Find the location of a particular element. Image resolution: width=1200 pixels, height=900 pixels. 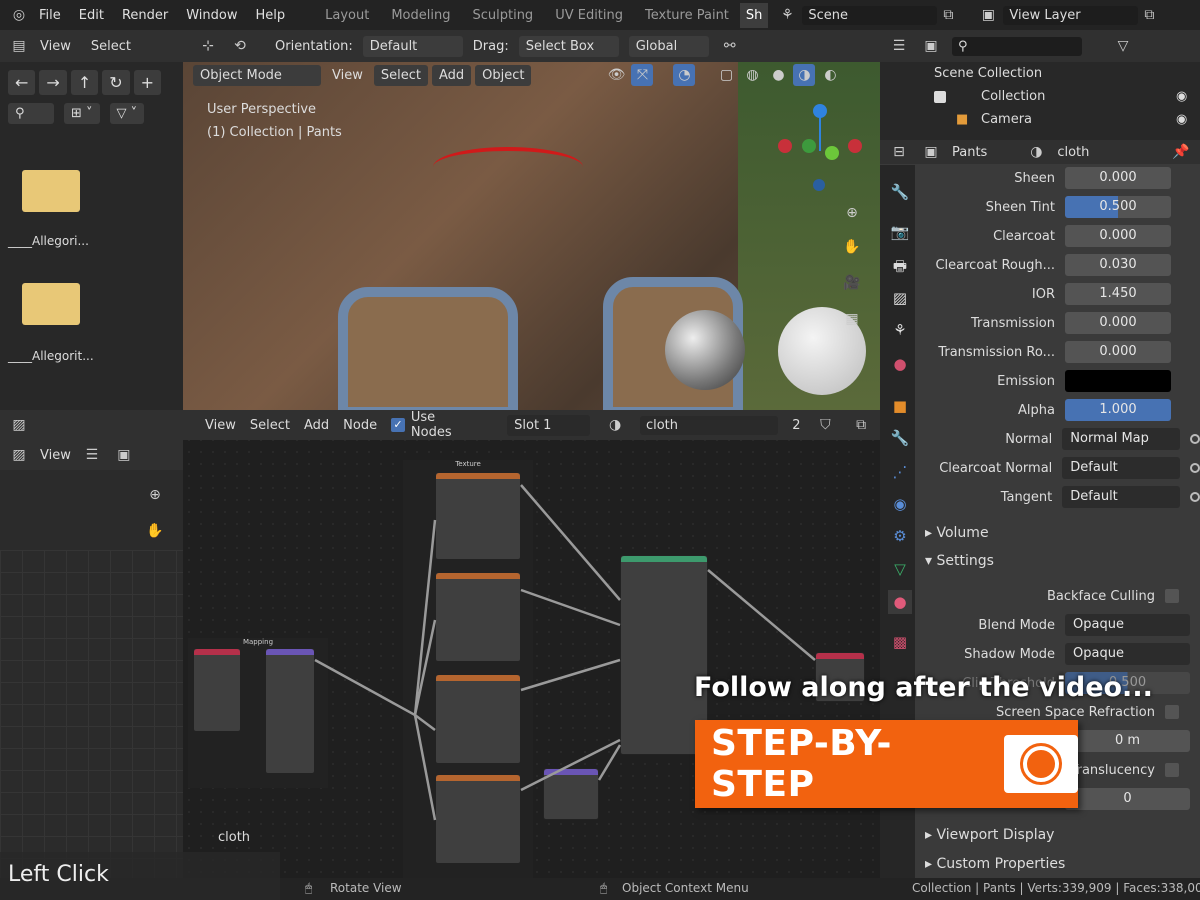

transform-pivot-icon: ⊹ is located at coordinates (208, 46).